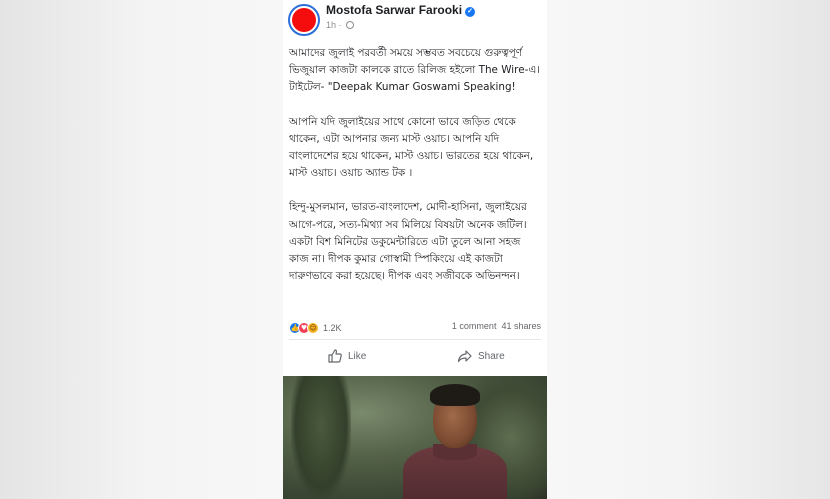  I want to click on share-count: 41 shares, so click(521, 326).